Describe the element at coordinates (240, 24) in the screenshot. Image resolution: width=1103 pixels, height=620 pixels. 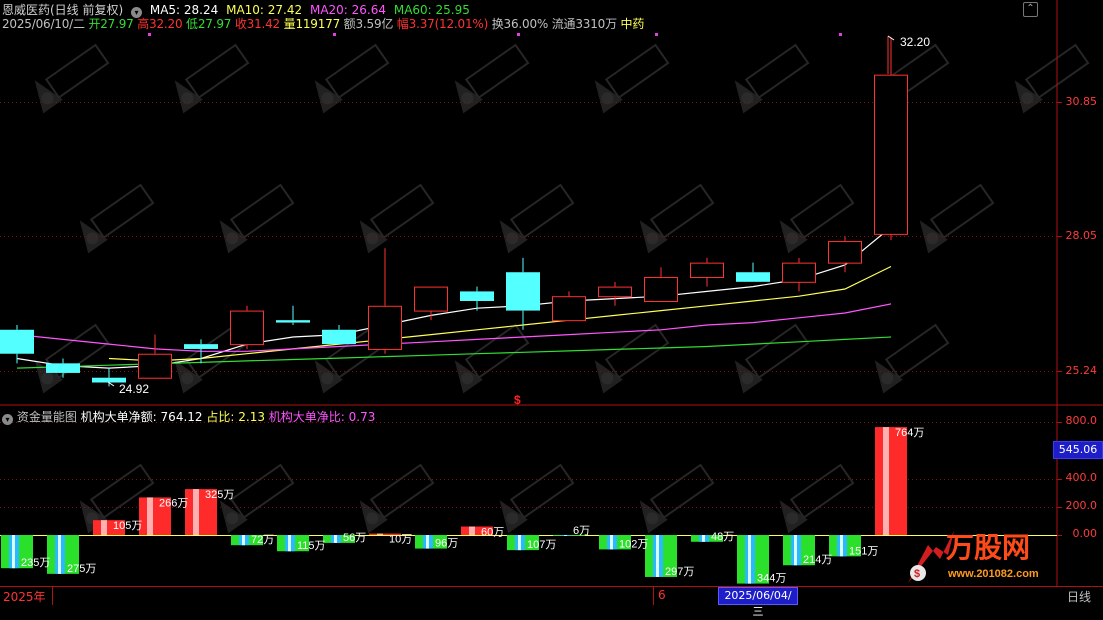
I see `close-label: 收` at that location.